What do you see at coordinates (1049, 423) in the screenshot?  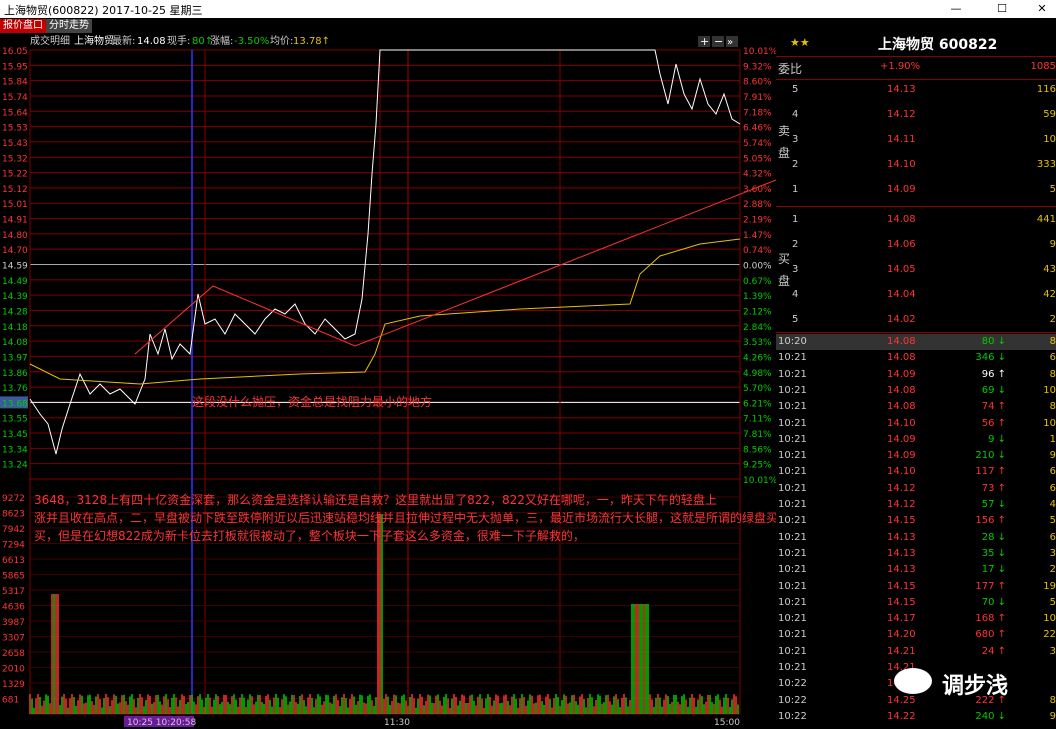 I see `trade-count: 10` at bounding box center [1049, 423].